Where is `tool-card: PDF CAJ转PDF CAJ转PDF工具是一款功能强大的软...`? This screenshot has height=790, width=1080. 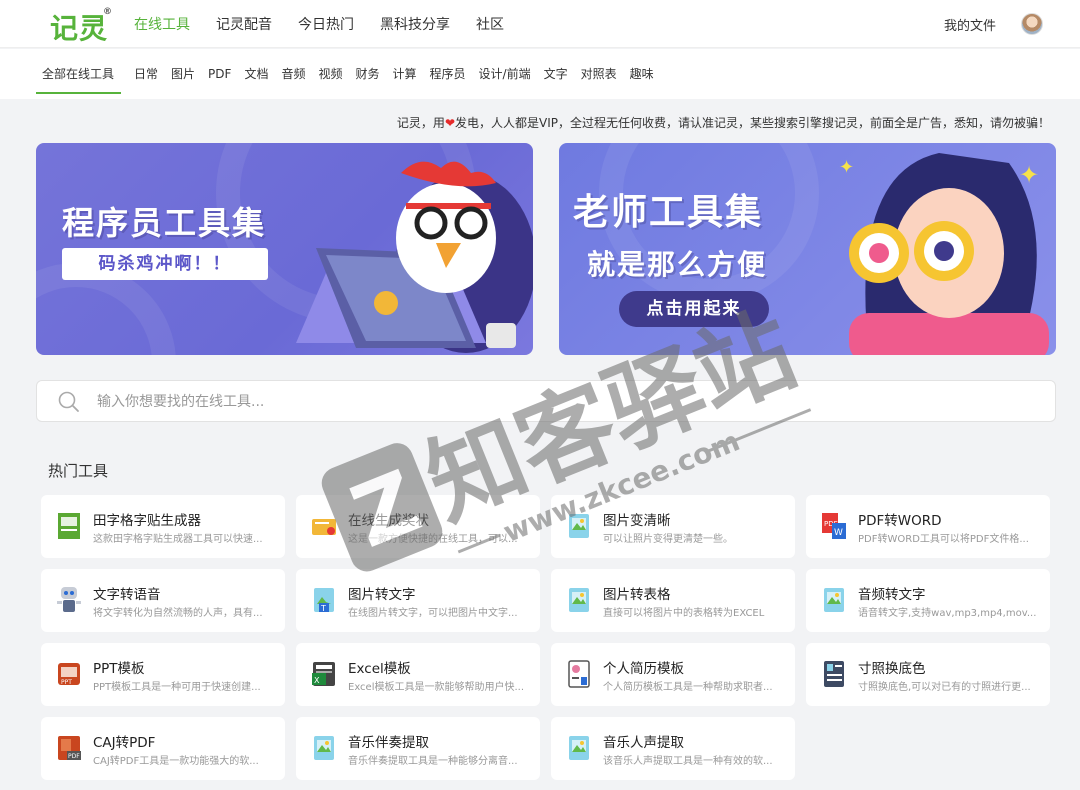 tool-card: PDF CAJ转PDF CAJ转PDF工具是一款功能强大的软... is located at coordinates (163, 748).